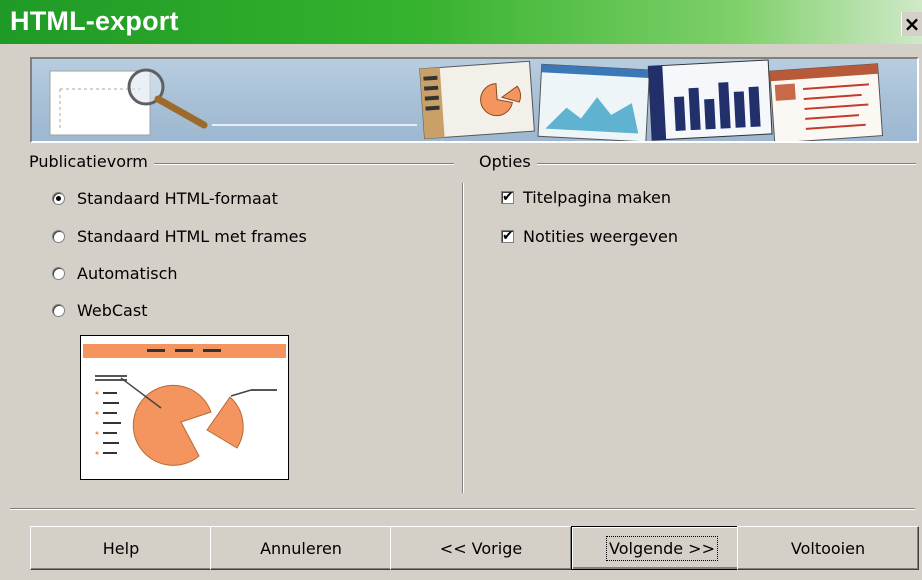 The width and height of the screenshot is (922, 580). I want to click on checkbox-title-page: ✔ Titelpagina maken, so click(586, 197).